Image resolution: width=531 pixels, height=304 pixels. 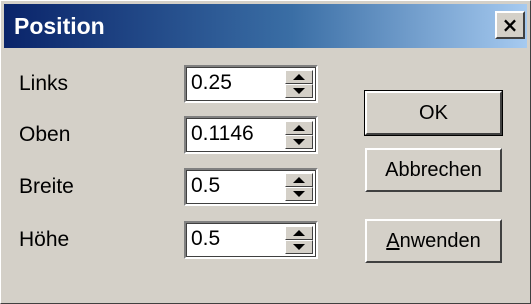 I want to click on oben-spinbox: 0.1146, so click(x=251, y=135).